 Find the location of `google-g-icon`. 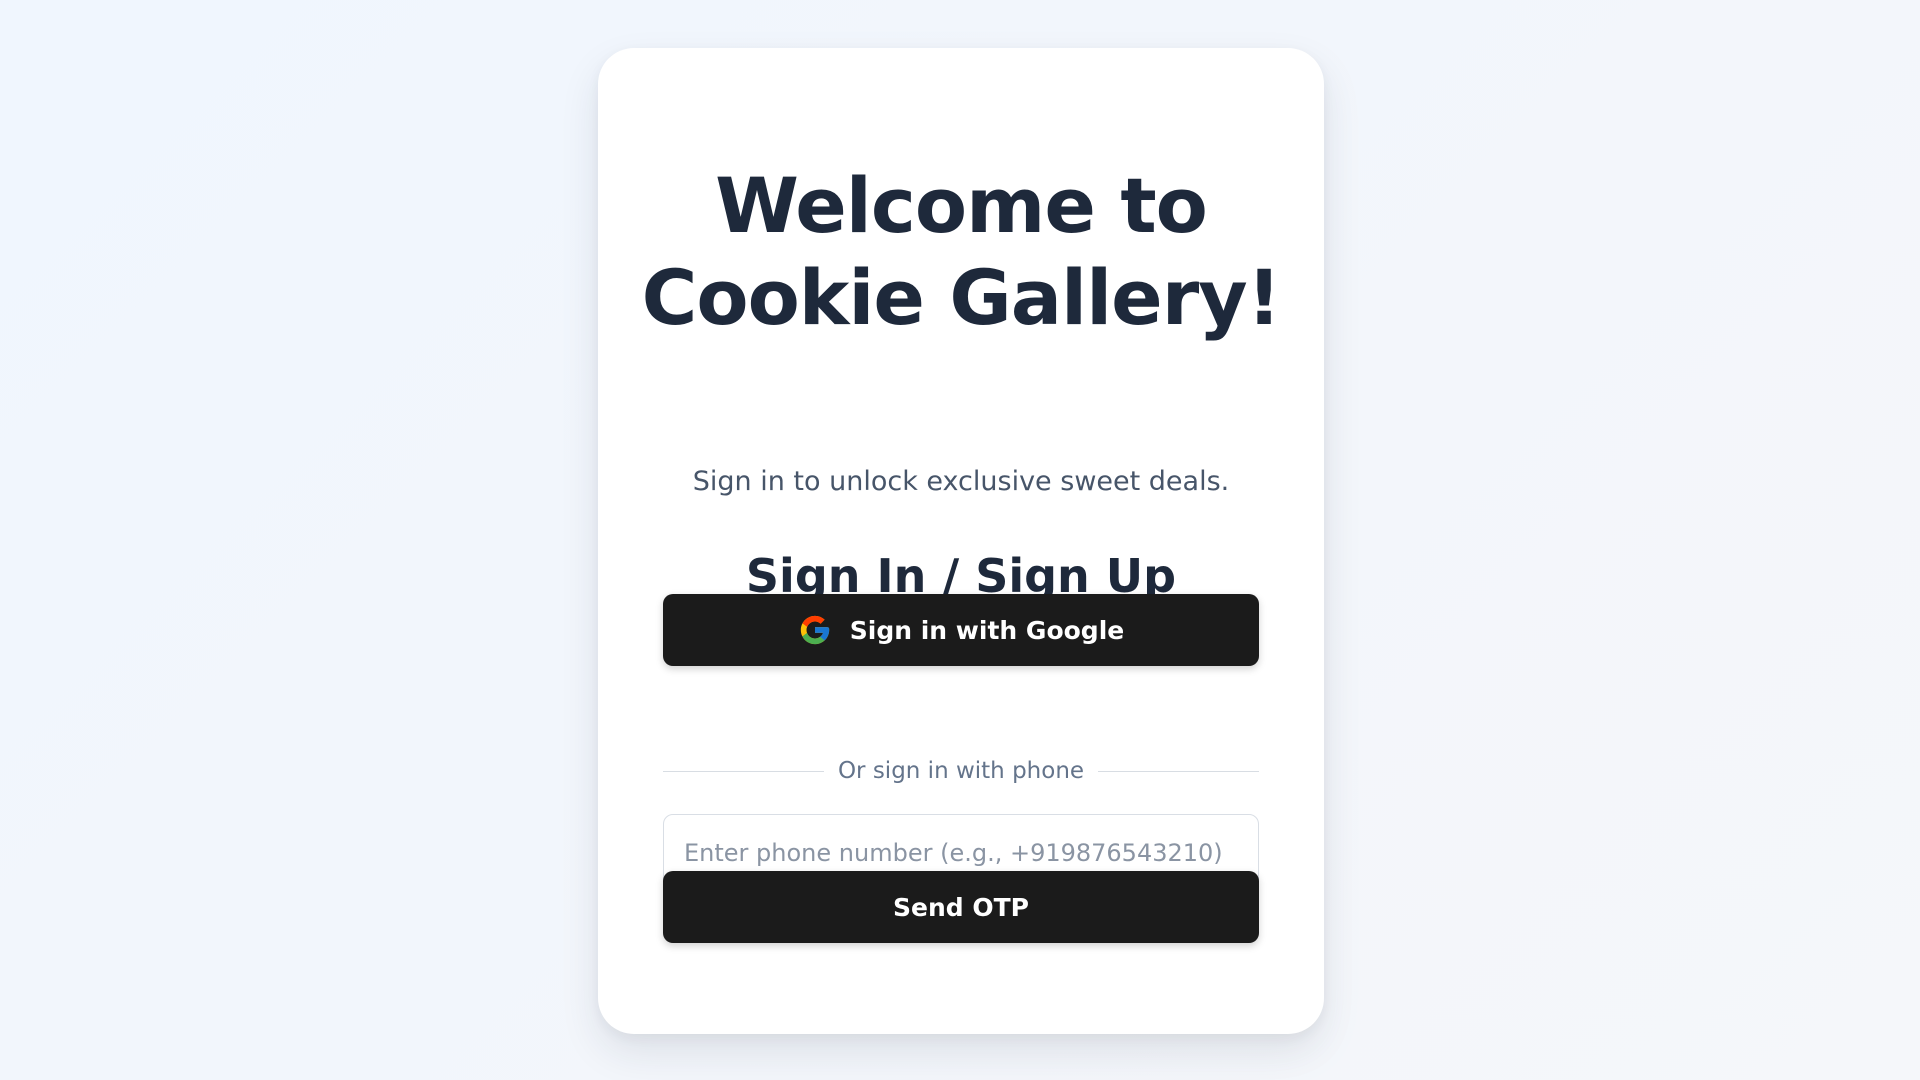

google-g-icon is located at coordinates (814, 630).